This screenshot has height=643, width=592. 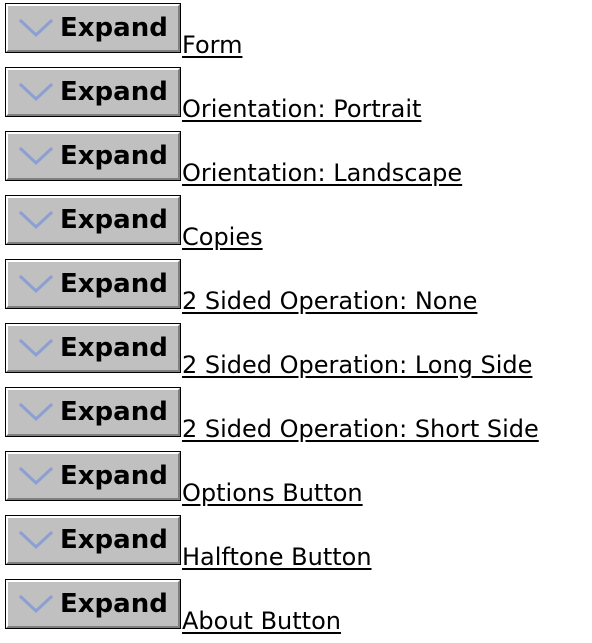 I want to click on list-item: Expand 2 Sided Operation: Short Side, so click(x=296, y=416).